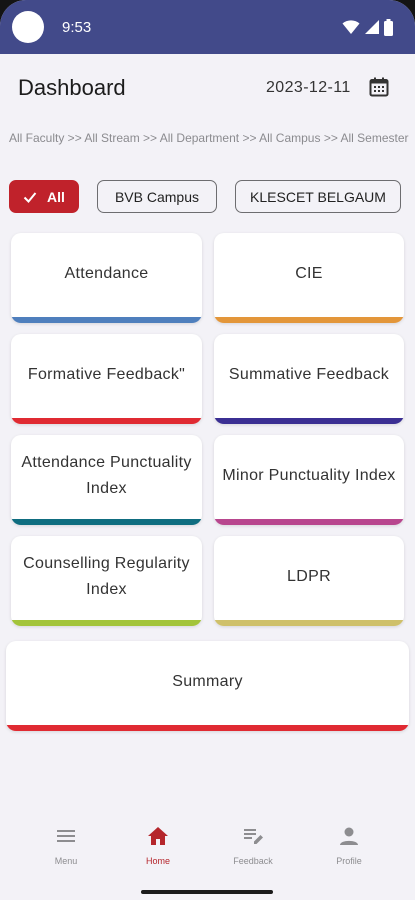 This screenshot has height=900, width=415. What do you see at coordinates (157, 861) in the screenshot?
I see `nav-label: Home` at bounding box center [157, 861].